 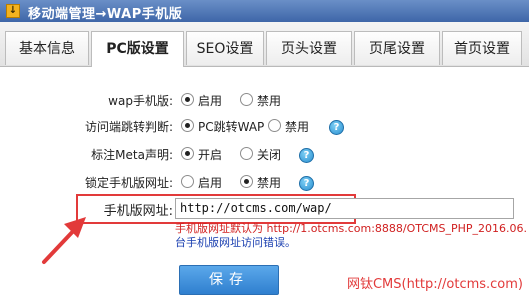 What do you see at coordinates (434, 284) in the screenshot?
I see `watermark-text: 网钛CMS(http://otcms.com)` at bounding box center [434, 284].